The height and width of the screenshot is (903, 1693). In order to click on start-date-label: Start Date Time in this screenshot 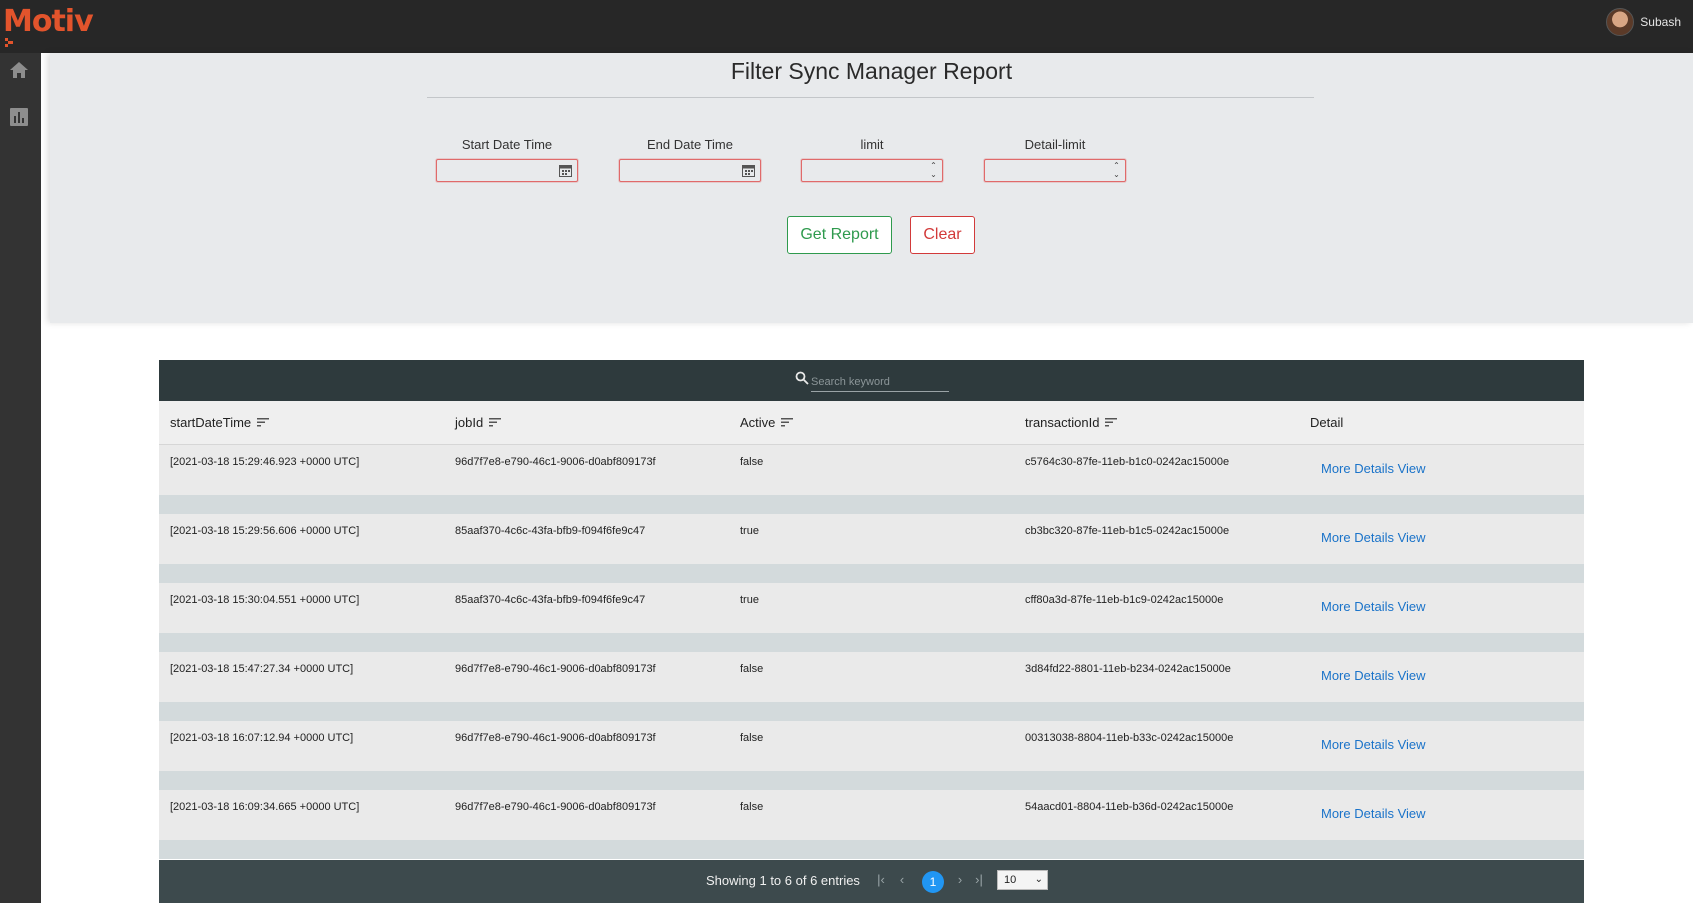, I will do `click(507, 144)`.